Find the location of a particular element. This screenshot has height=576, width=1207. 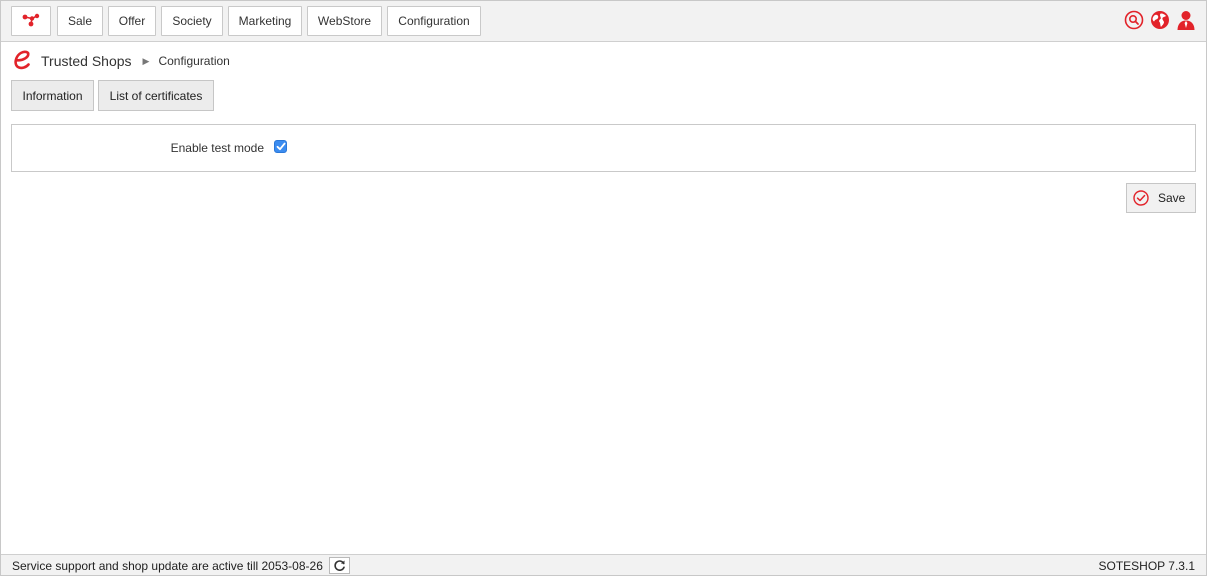

user-account-button is located at coordinates (1186, 21).